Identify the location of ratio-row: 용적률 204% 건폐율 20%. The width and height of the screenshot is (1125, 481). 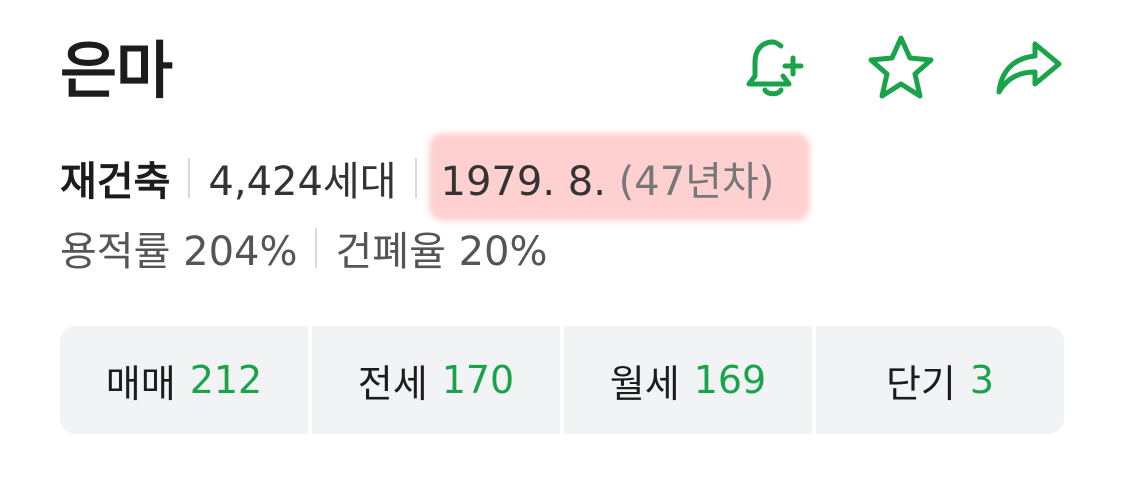
(304, 248).